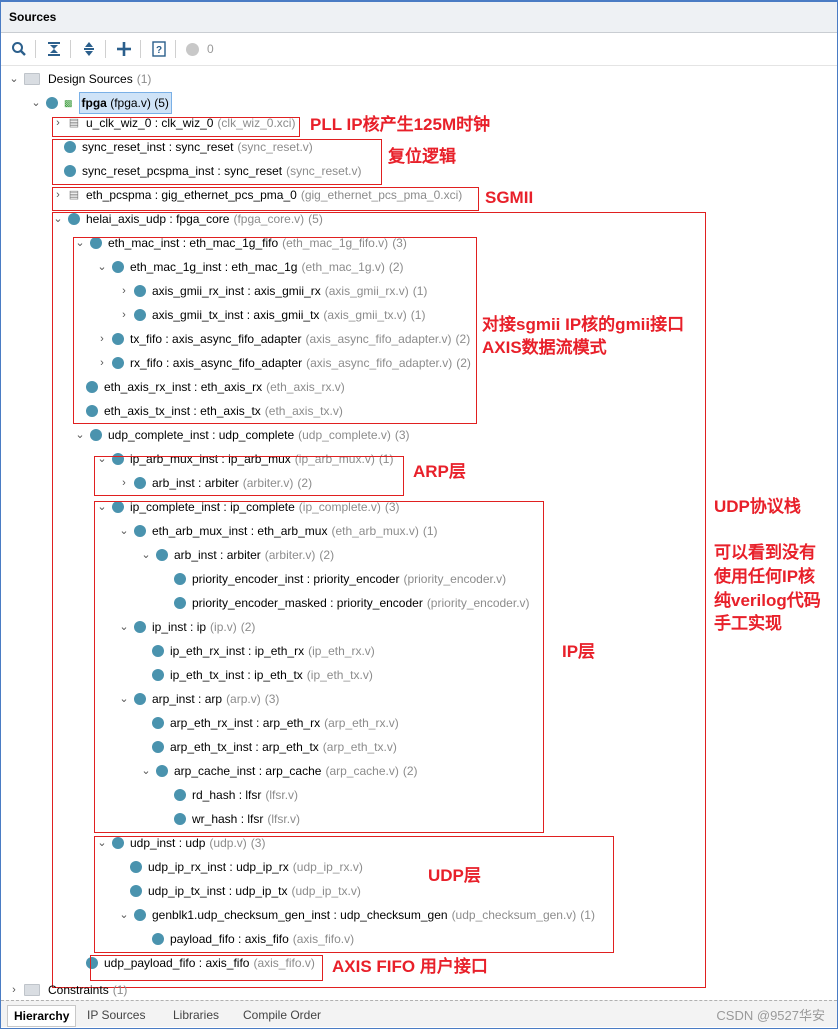 The width and height of the screenshot is (838, 1029). I want to click on selected-item: fpga (fpga.v) (5), so click(125, 103).